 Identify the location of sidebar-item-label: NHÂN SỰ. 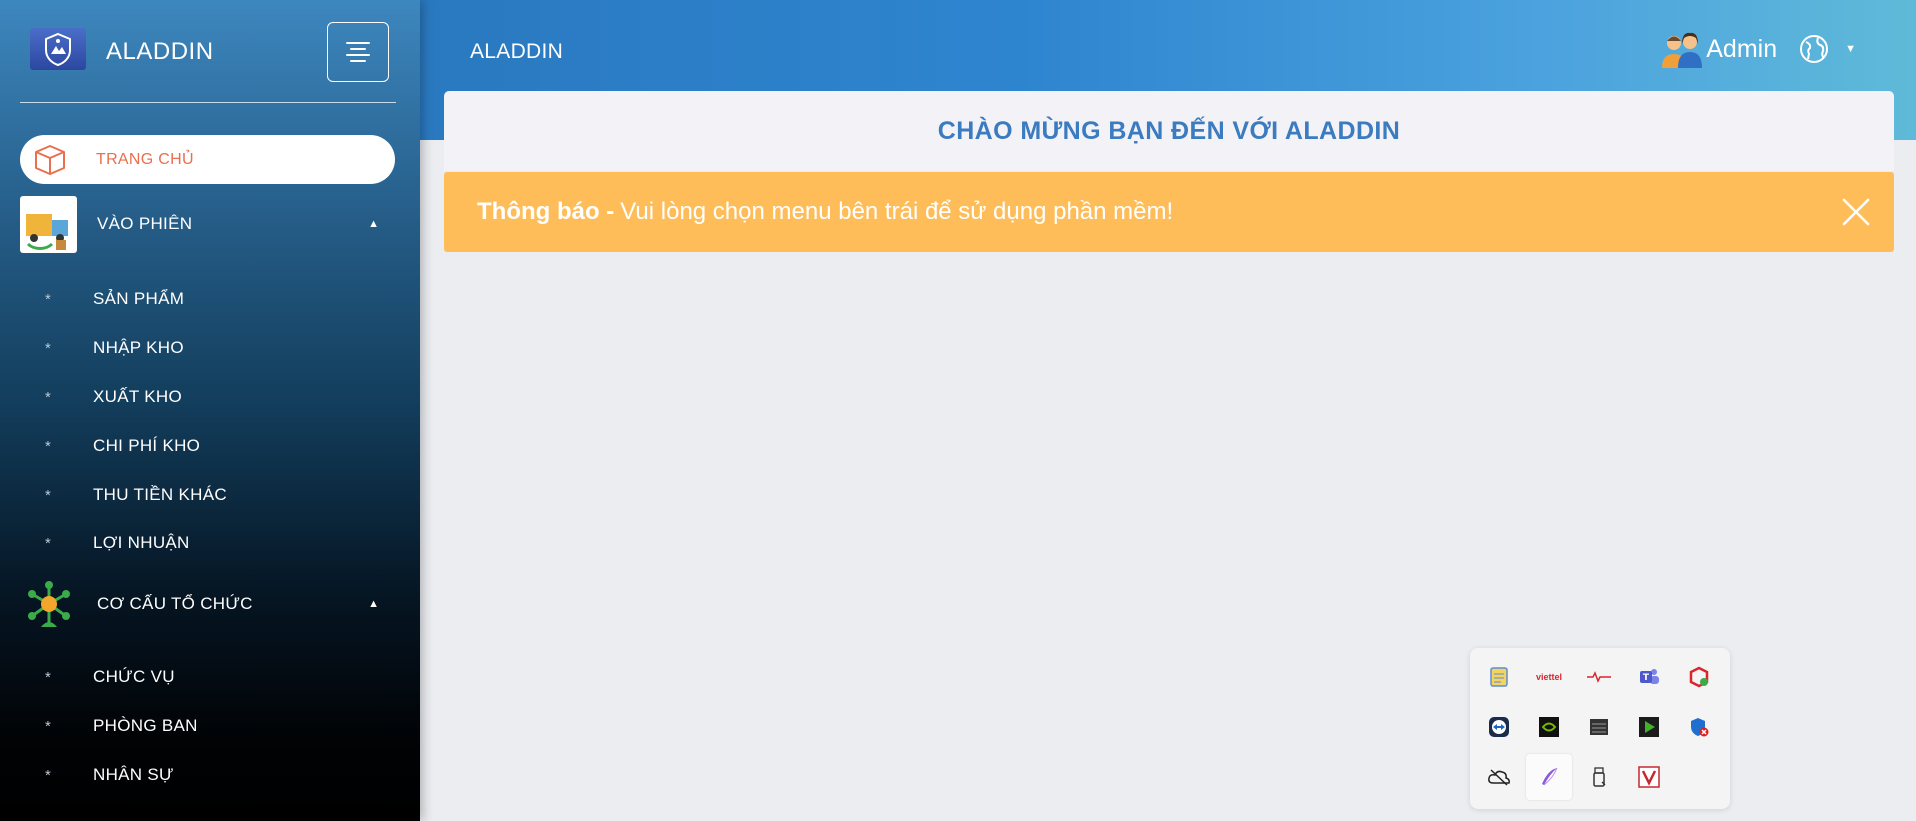
(133, 774).